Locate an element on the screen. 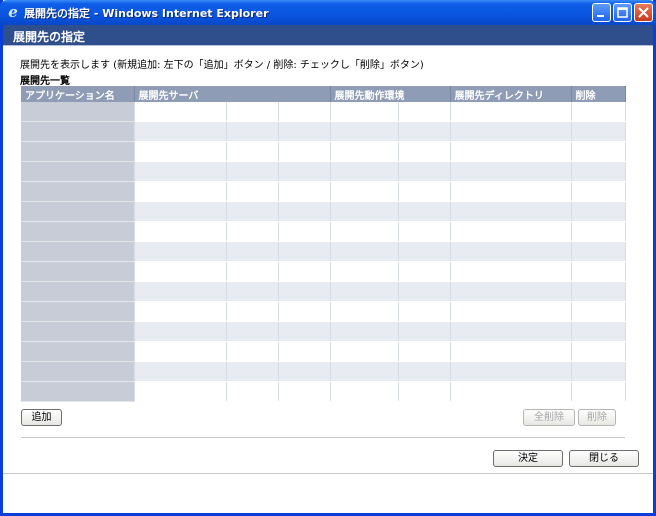  title-bar: e 展開先の指定 - Windows Internet Explorer is located at coordinates (328, 12).